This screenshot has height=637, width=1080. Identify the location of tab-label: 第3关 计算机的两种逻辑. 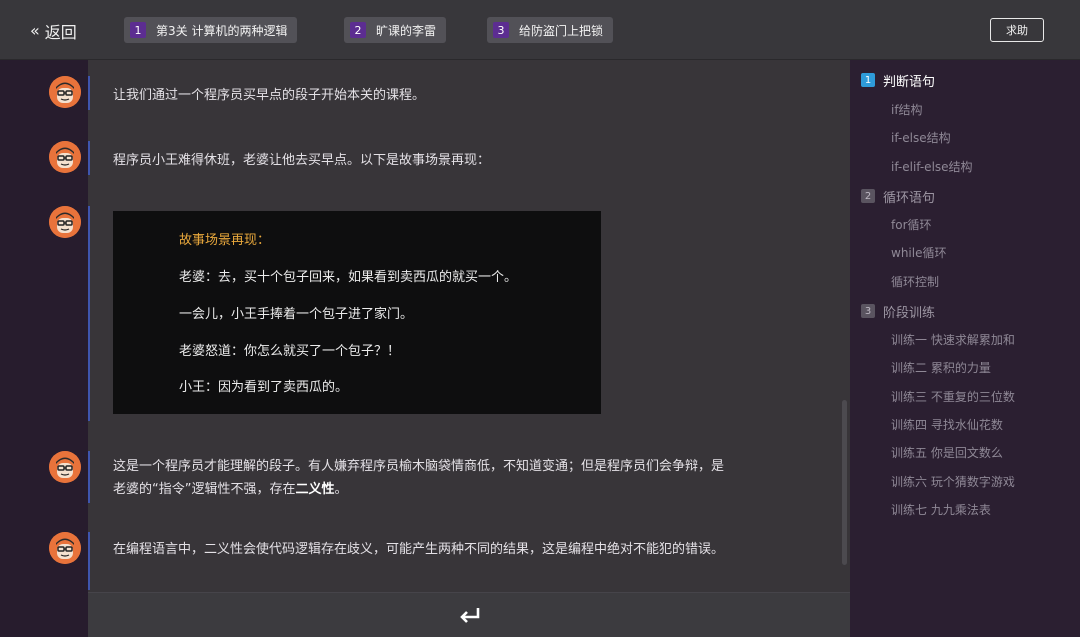
(222, 30).